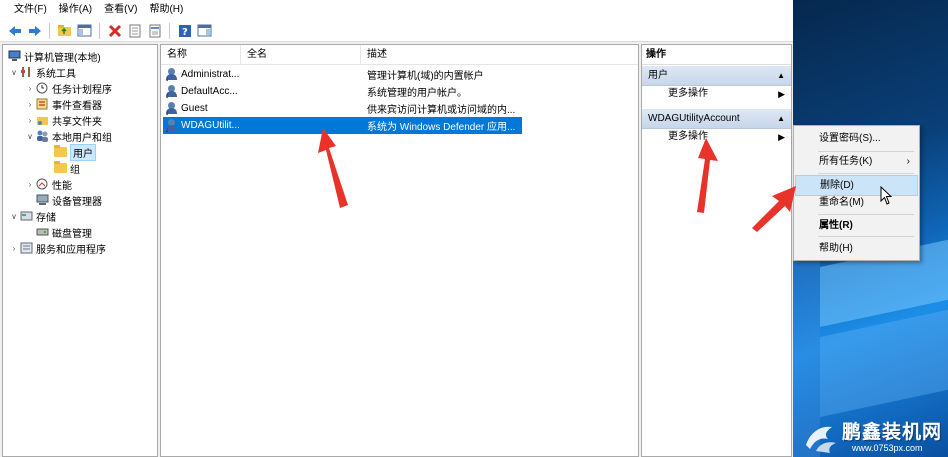 This screenshot has width=948, height=457. I want to click on forward-icon, so click(34, 30).